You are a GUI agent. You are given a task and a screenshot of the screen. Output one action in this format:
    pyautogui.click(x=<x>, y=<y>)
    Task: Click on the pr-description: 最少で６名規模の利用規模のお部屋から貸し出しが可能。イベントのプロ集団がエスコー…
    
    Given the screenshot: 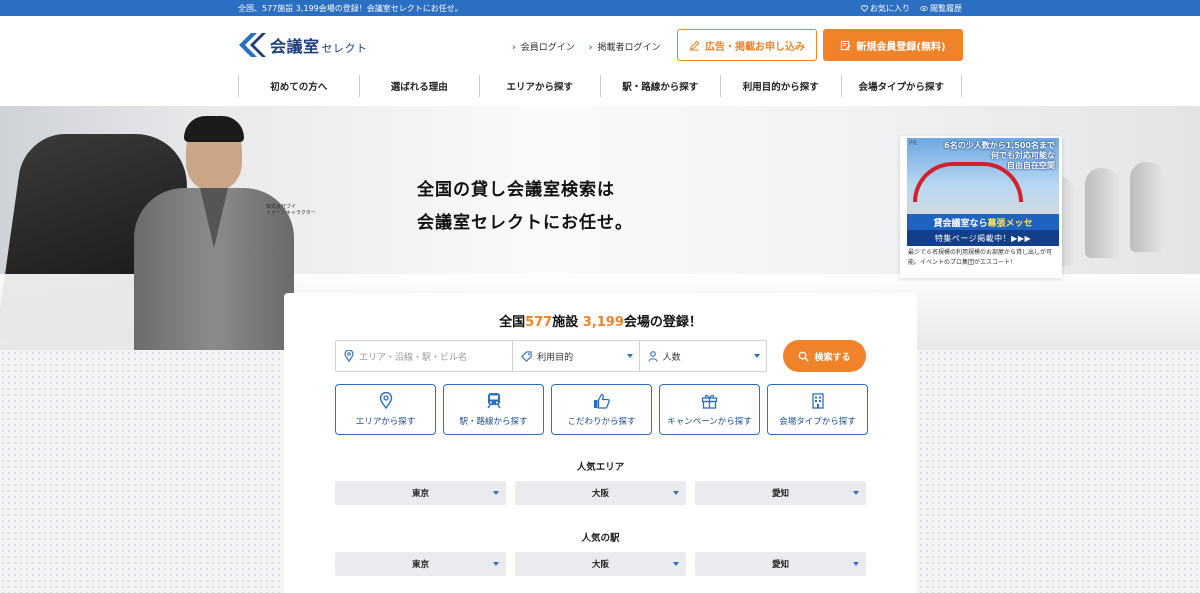 What is the action you would take?
    pyautogui.click(x=980, y=257)
    